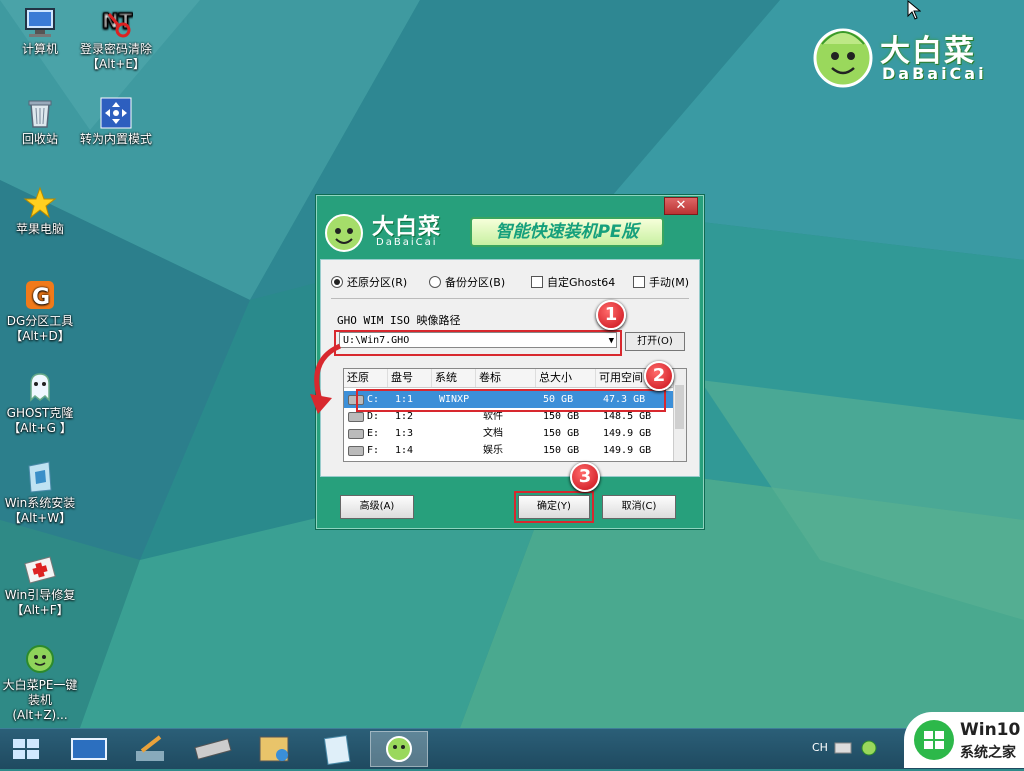 The width and height of the screenshot is (1024, 771). What do you see at coordinates (554, 507) in the screenshot?
I see `annotation-highlight-ok` at bounding box center [554, 507].